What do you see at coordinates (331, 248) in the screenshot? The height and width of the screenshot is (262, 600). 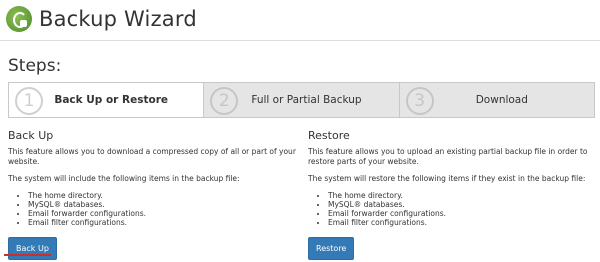 I see `restore-button: Restore` at bounding box center [331, 248].